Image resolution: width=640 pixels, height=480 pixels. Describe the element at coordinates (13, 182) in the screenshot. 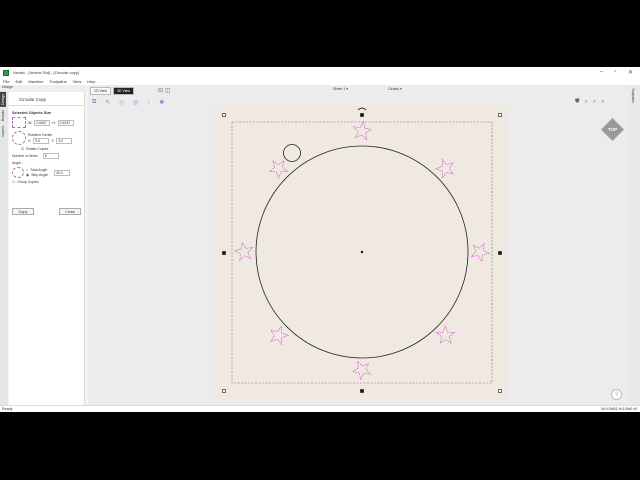

I see `group-copies-checkbox: ☐` at that location.